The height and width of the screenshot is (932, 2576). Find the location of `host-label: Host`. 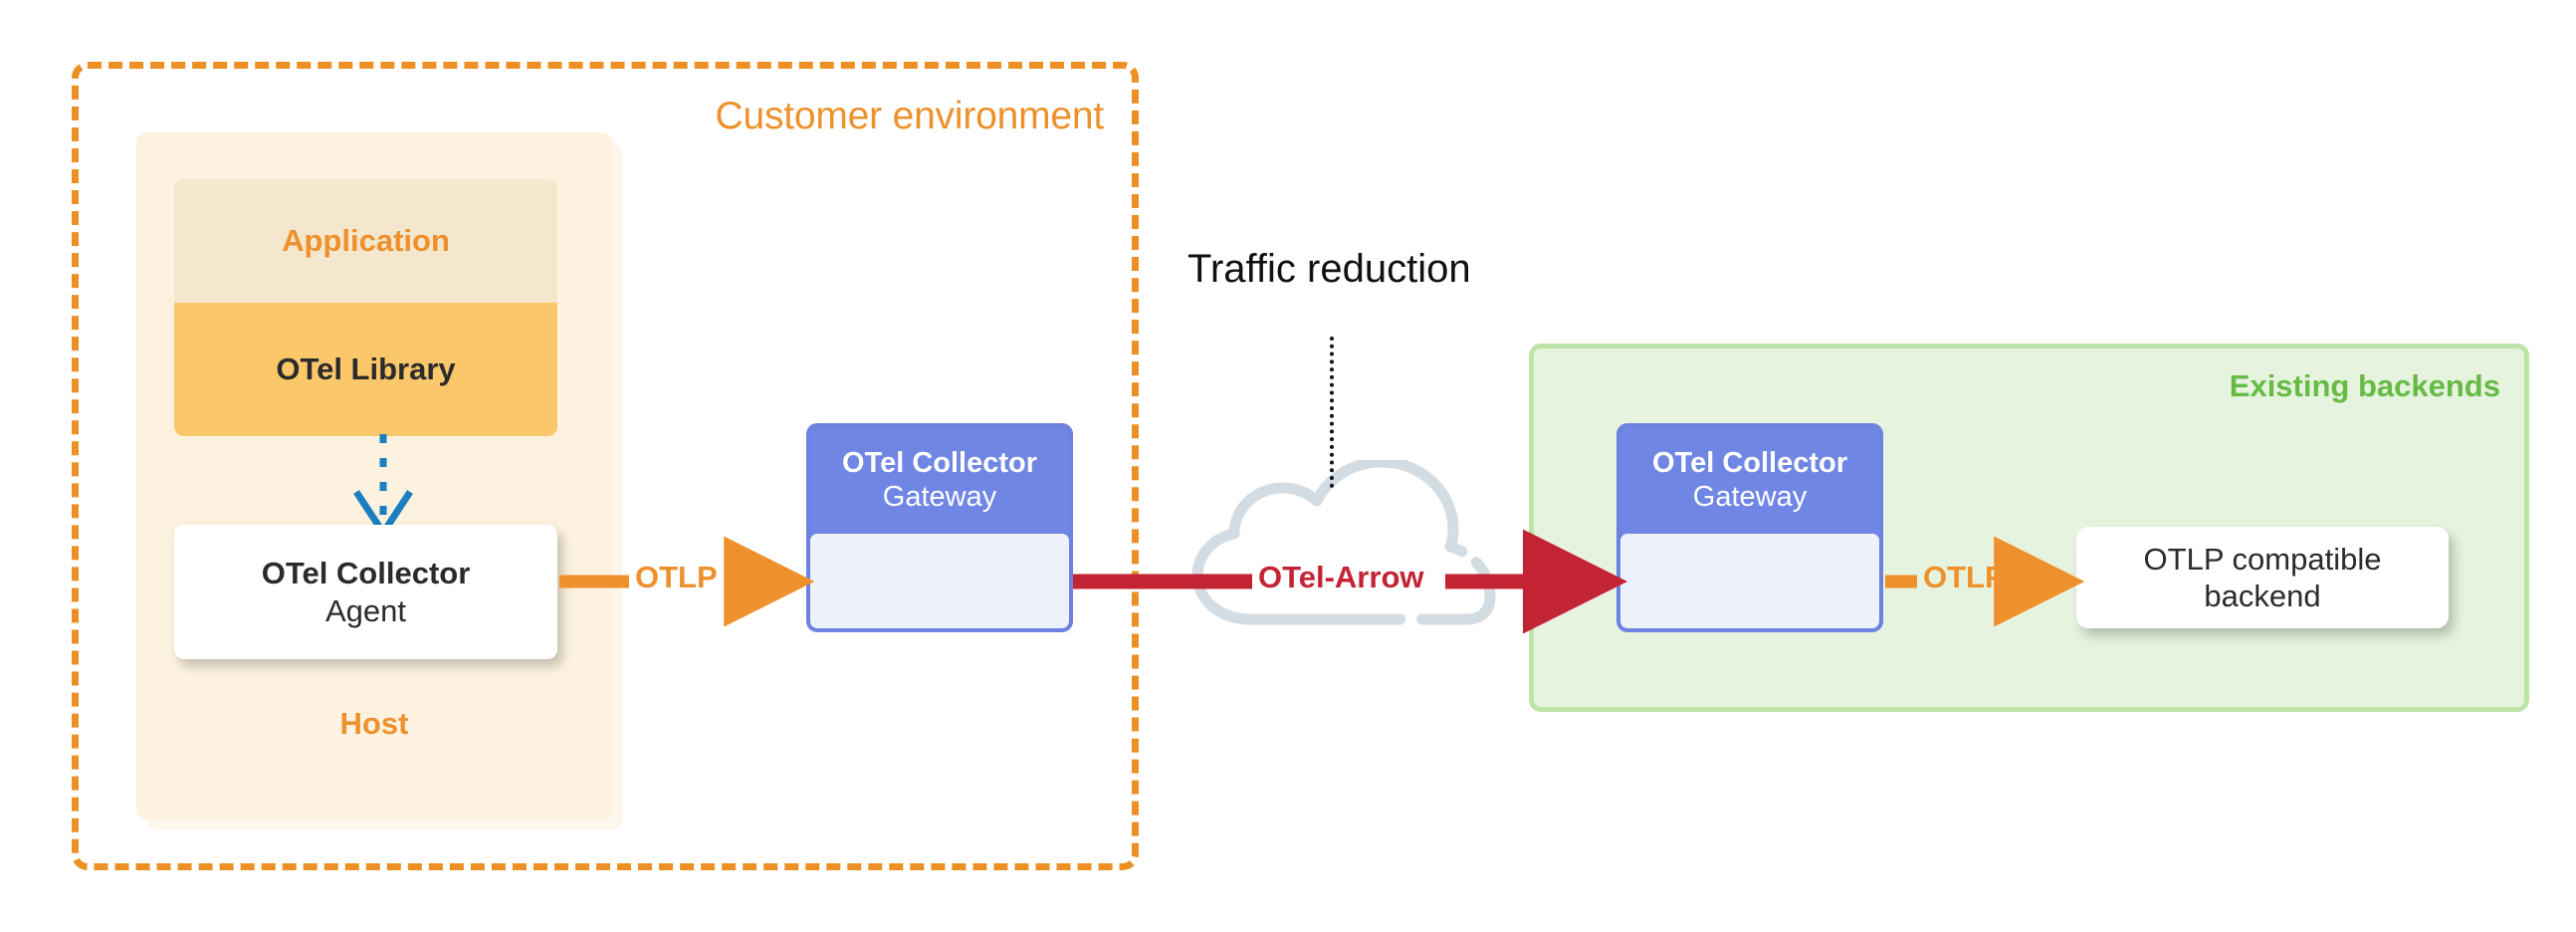

host-label: Host is located at coordinates (374, 723).